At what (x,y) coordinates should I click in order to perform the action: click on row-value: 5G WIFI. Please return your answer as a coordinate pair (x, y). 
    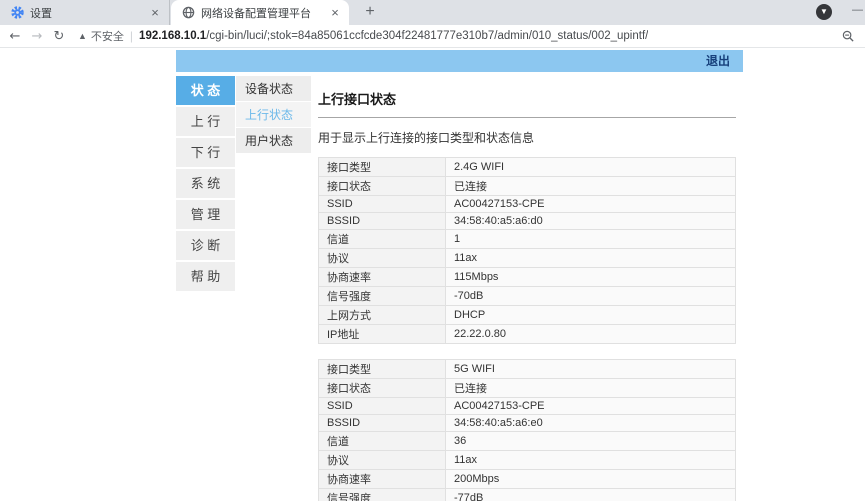
    Looking at the image, I should click on (590, 369).